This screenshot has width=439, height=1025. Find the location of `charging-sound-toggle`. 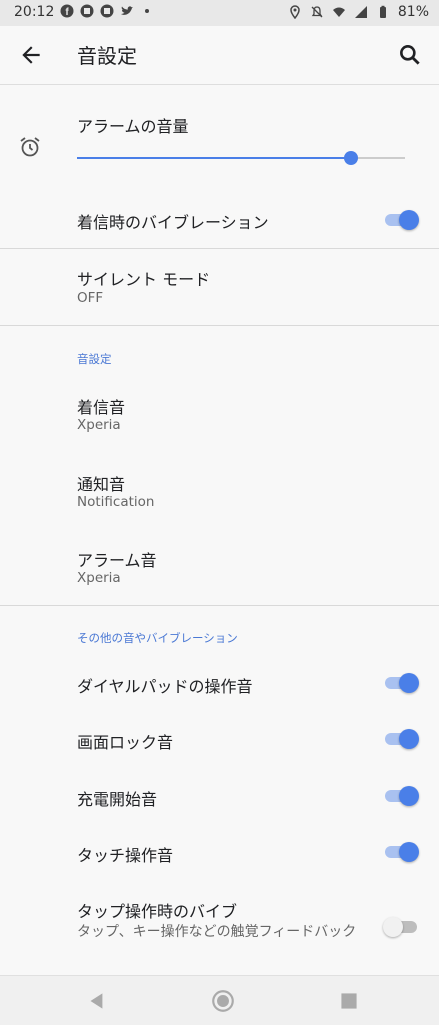

charging-sound-toggle is located at coordinates (401, 796).